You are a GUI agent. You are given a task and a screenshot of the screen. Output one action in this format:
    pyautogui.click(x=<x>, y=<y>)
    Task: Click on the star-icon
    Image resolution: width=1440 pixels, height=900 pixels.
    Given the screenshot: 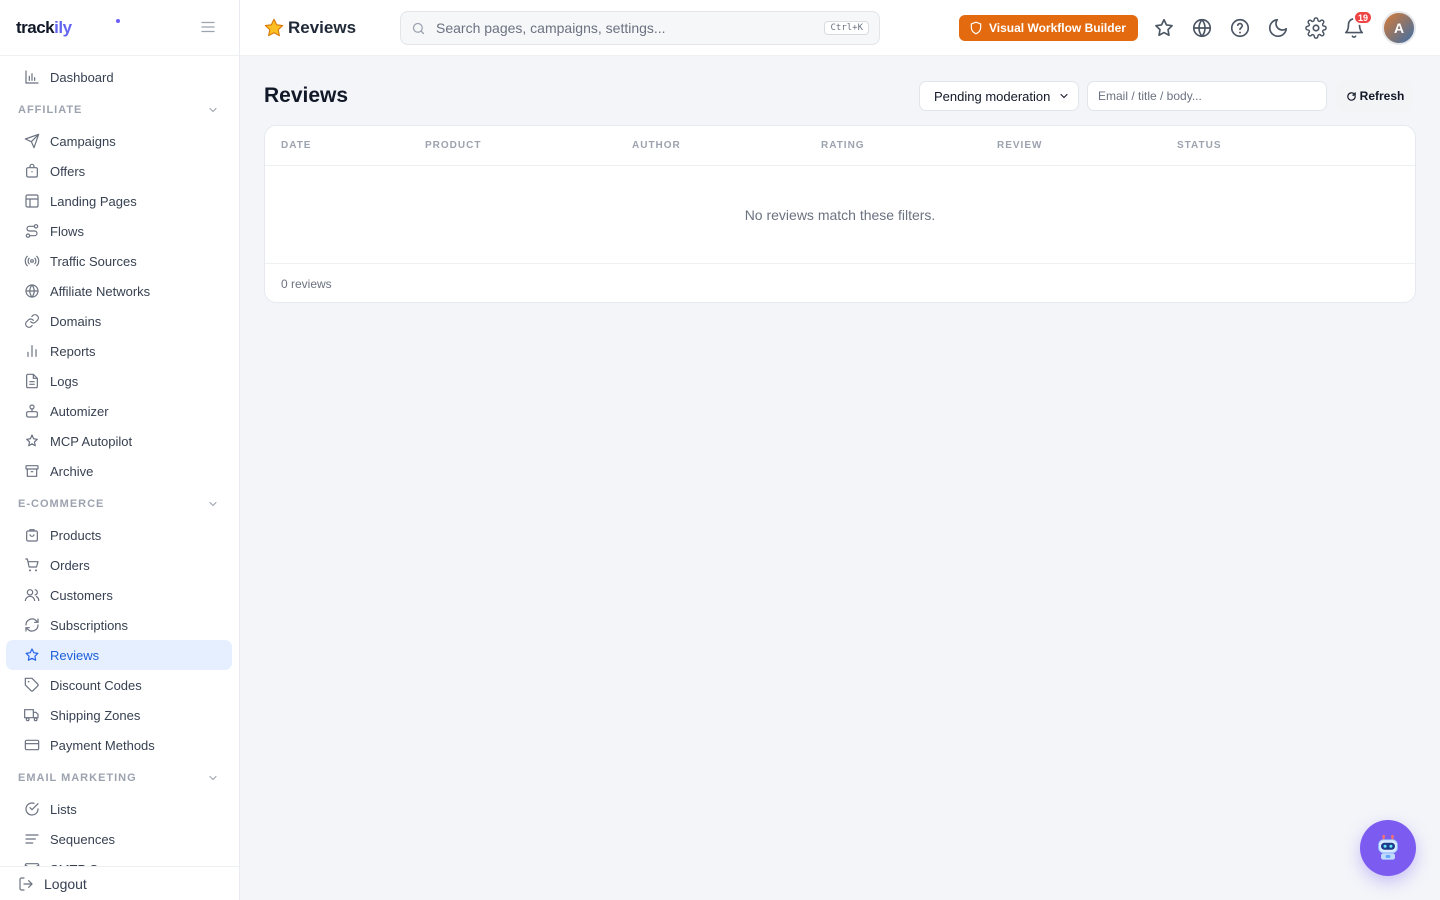 What is the action you would take?
    pyautogui.click(x=1164, y=28)
    